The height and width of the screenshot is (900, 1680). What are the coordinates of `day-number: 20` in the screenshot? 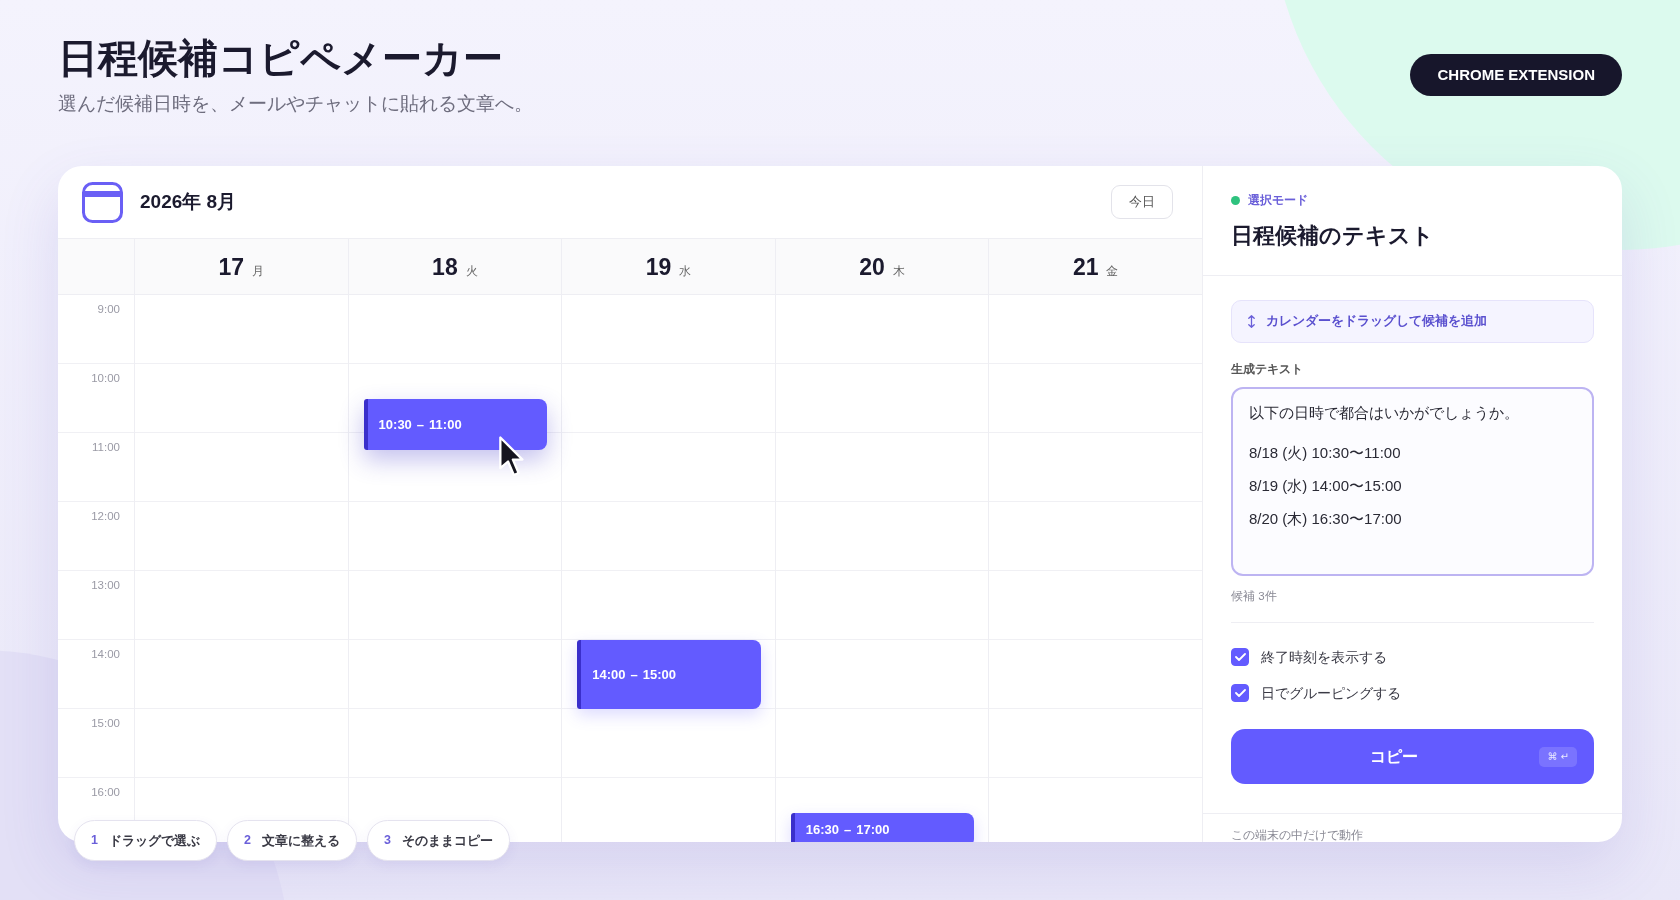 It's located at (872, 267).